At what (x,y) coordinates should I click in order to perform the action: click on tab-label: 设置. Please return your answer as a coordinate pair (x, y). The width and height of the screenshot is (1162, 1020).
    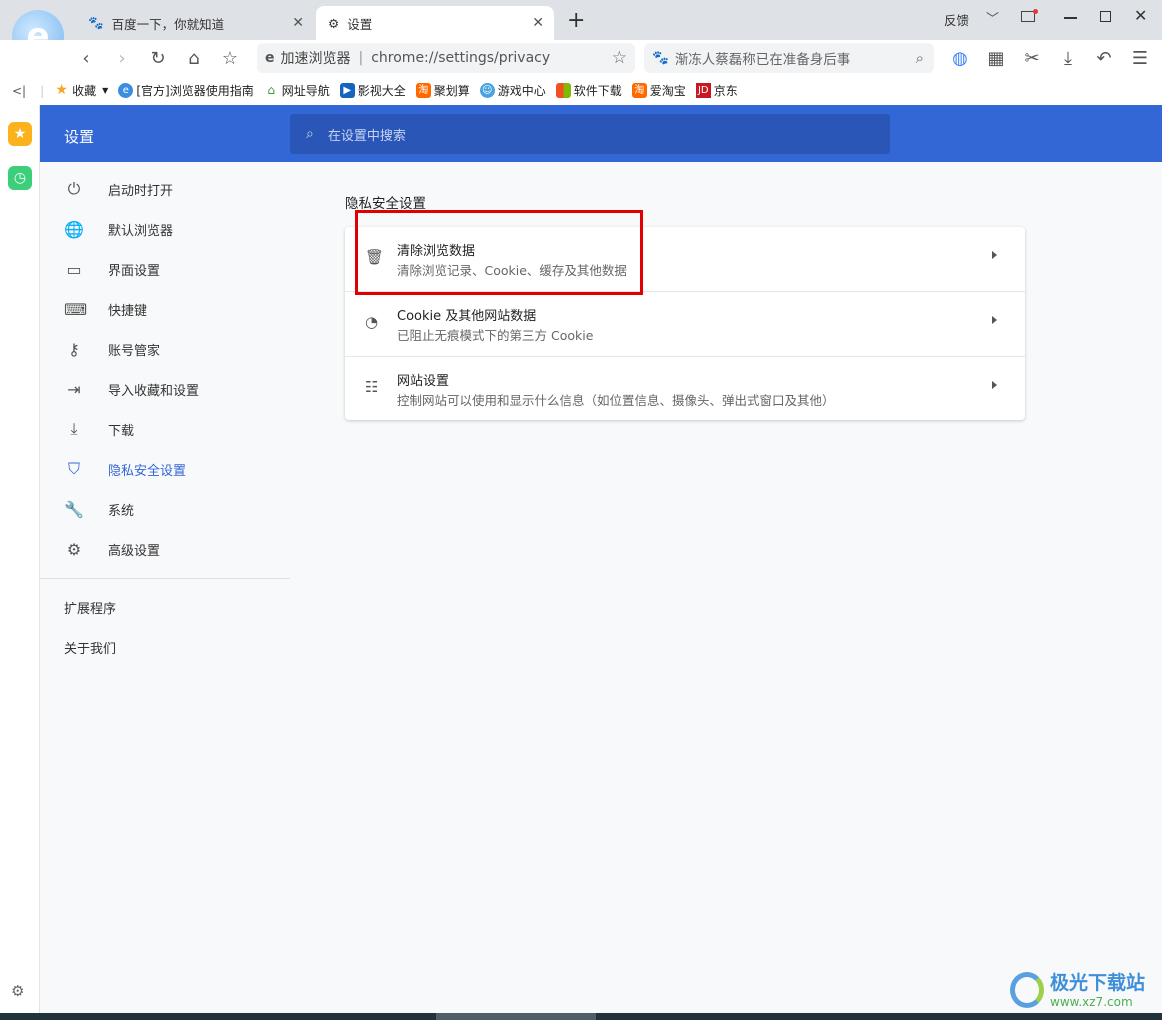
    Looking at the image, I should click on (360, 24).